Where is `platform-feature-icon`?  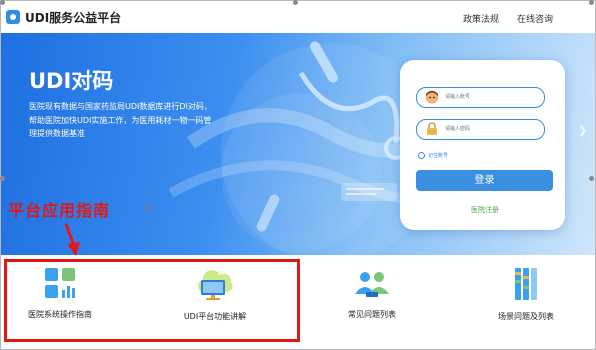
platform-feature-icon is located at coordinates (215, 285).